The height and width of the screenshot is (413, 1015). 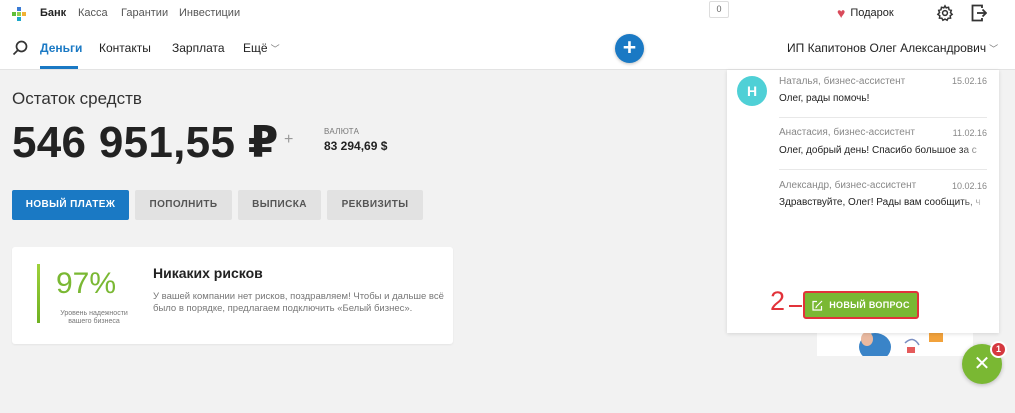 What do you see at coordinates (38, 293) in the screenshot?
I see `reliability-bar` at bounding box center [38, 293].